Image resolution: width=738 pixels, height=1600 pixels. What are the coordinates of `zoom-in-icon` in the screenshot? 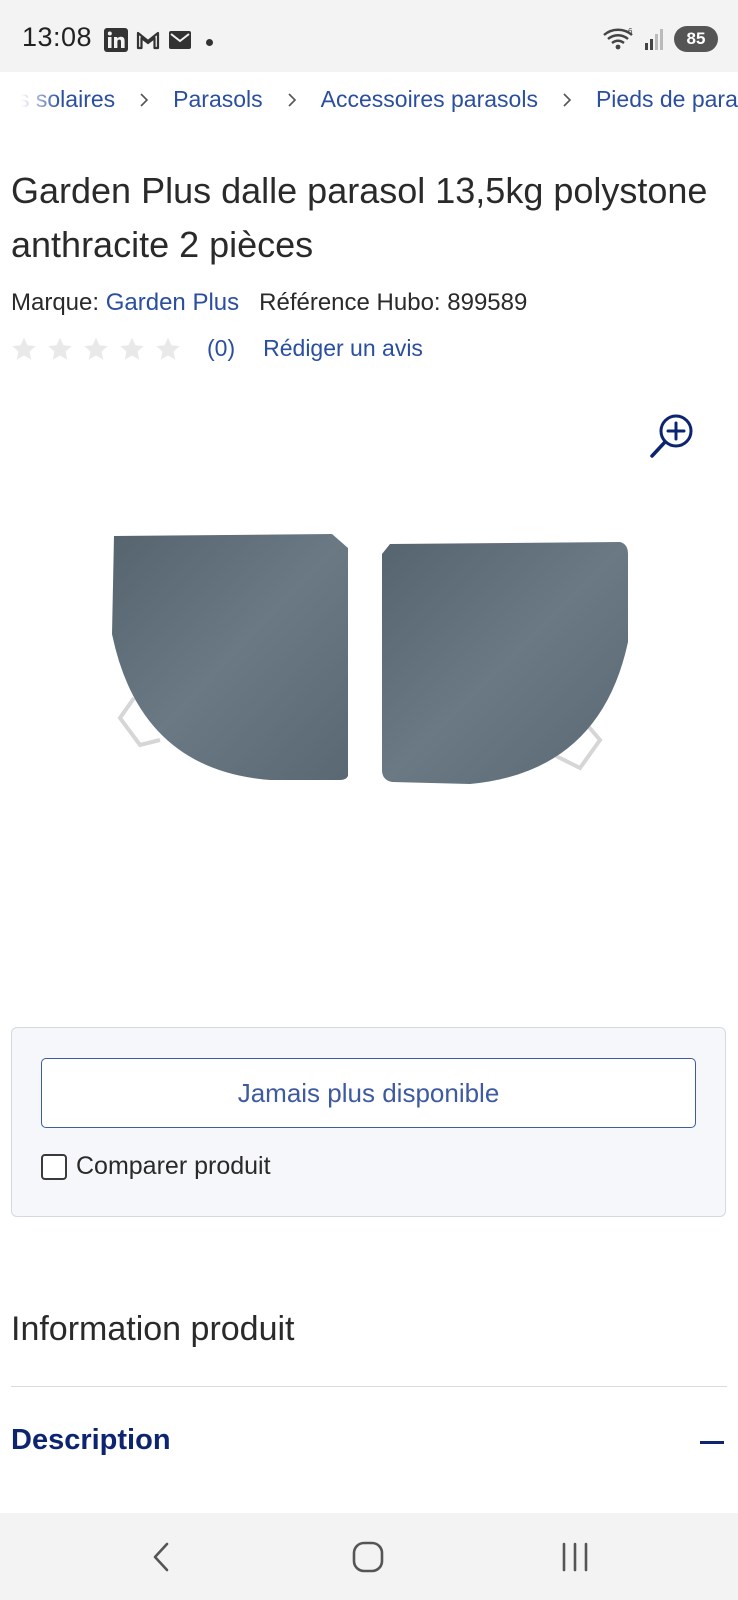 It's located at (672, 435).